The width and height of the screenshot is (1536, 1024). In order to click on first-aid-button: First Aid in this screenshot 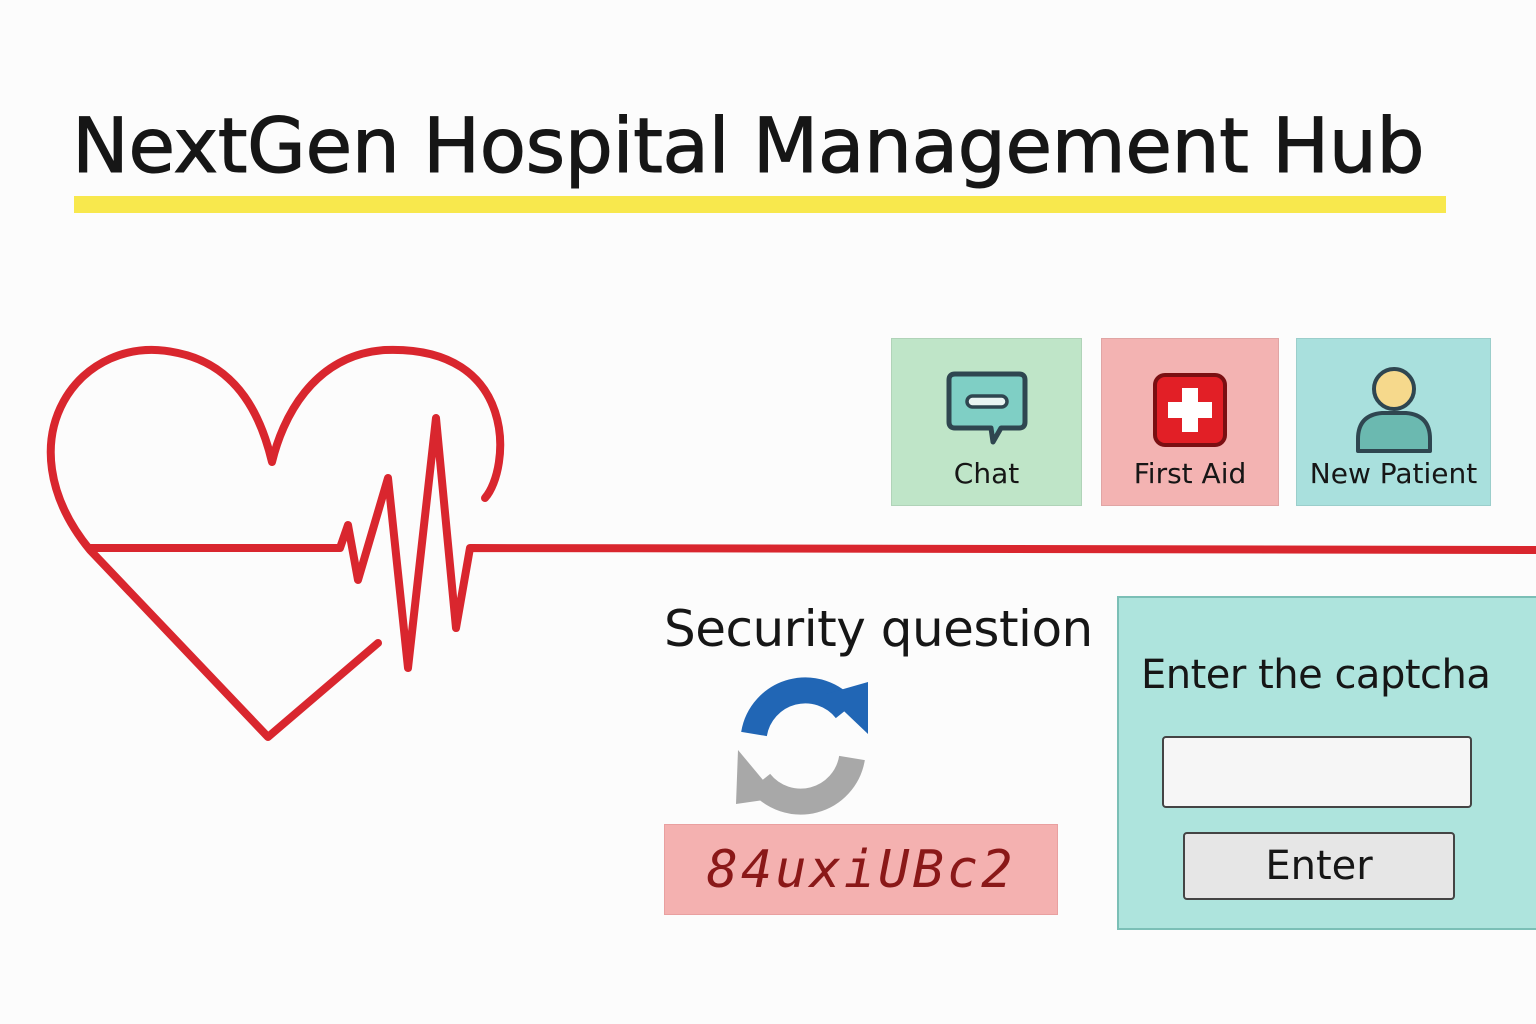, I will do `click(1190, 422)`.